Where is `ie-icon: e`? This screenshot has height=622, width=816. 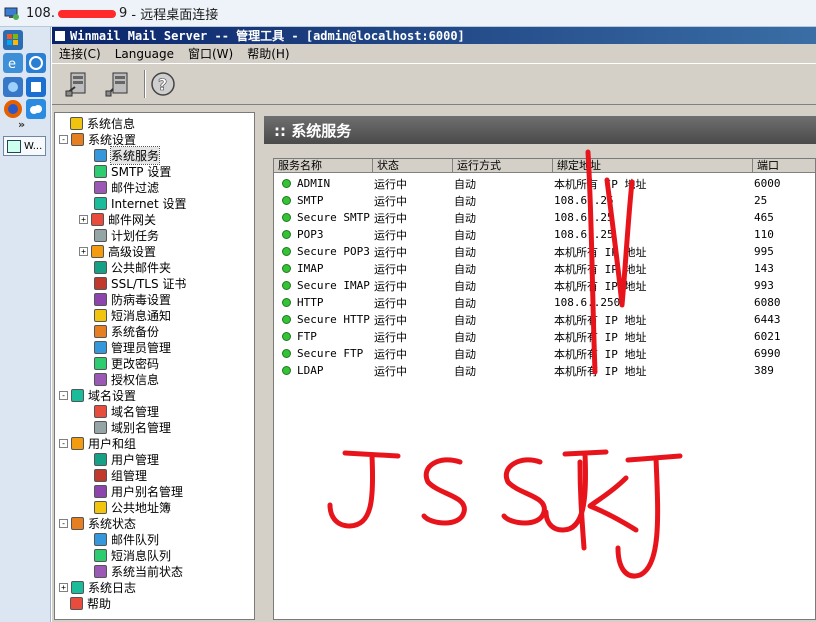 ie-icon: e is located at coordinates (13, 63).